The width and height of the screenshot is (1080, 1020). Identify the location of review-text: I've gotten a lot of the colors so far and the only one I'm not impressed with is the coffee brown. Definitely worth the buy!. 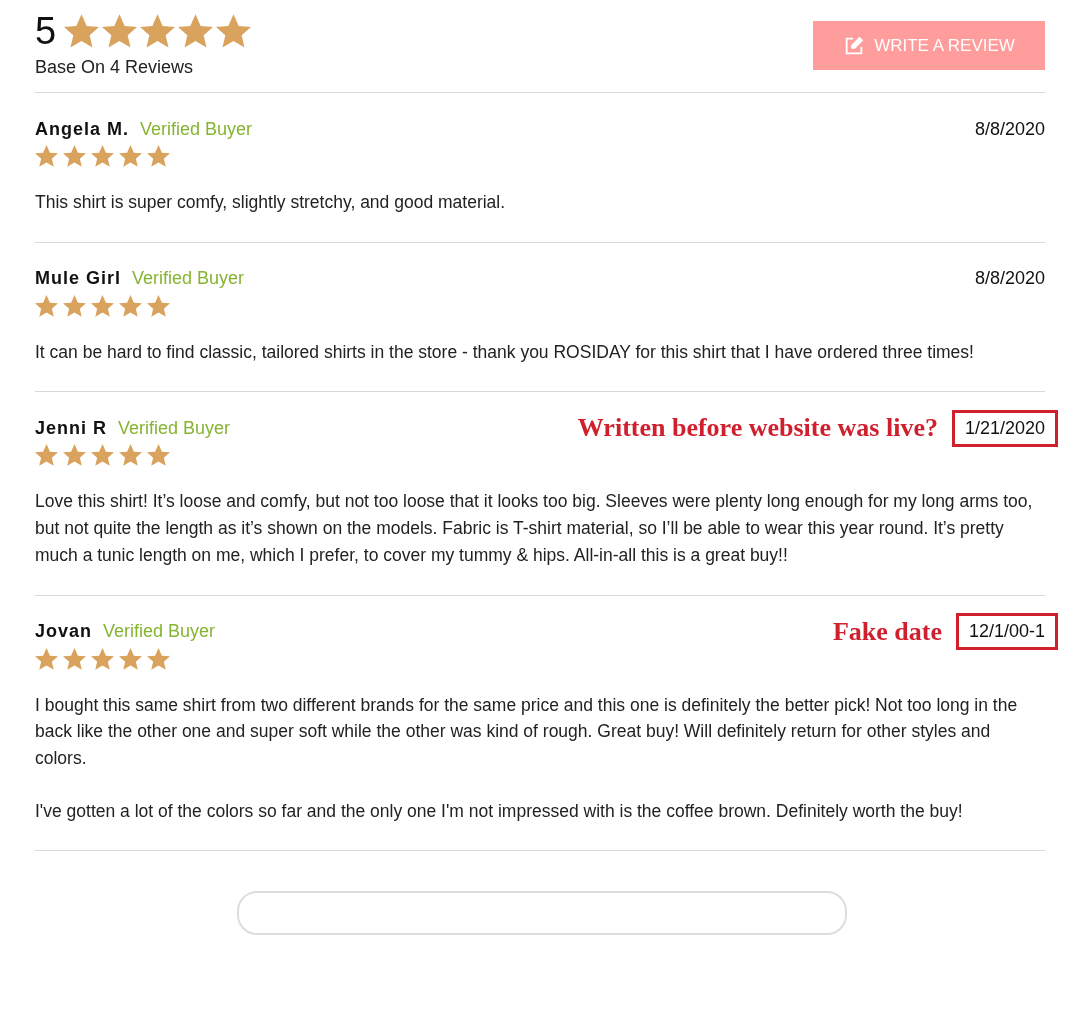
(499, 811).